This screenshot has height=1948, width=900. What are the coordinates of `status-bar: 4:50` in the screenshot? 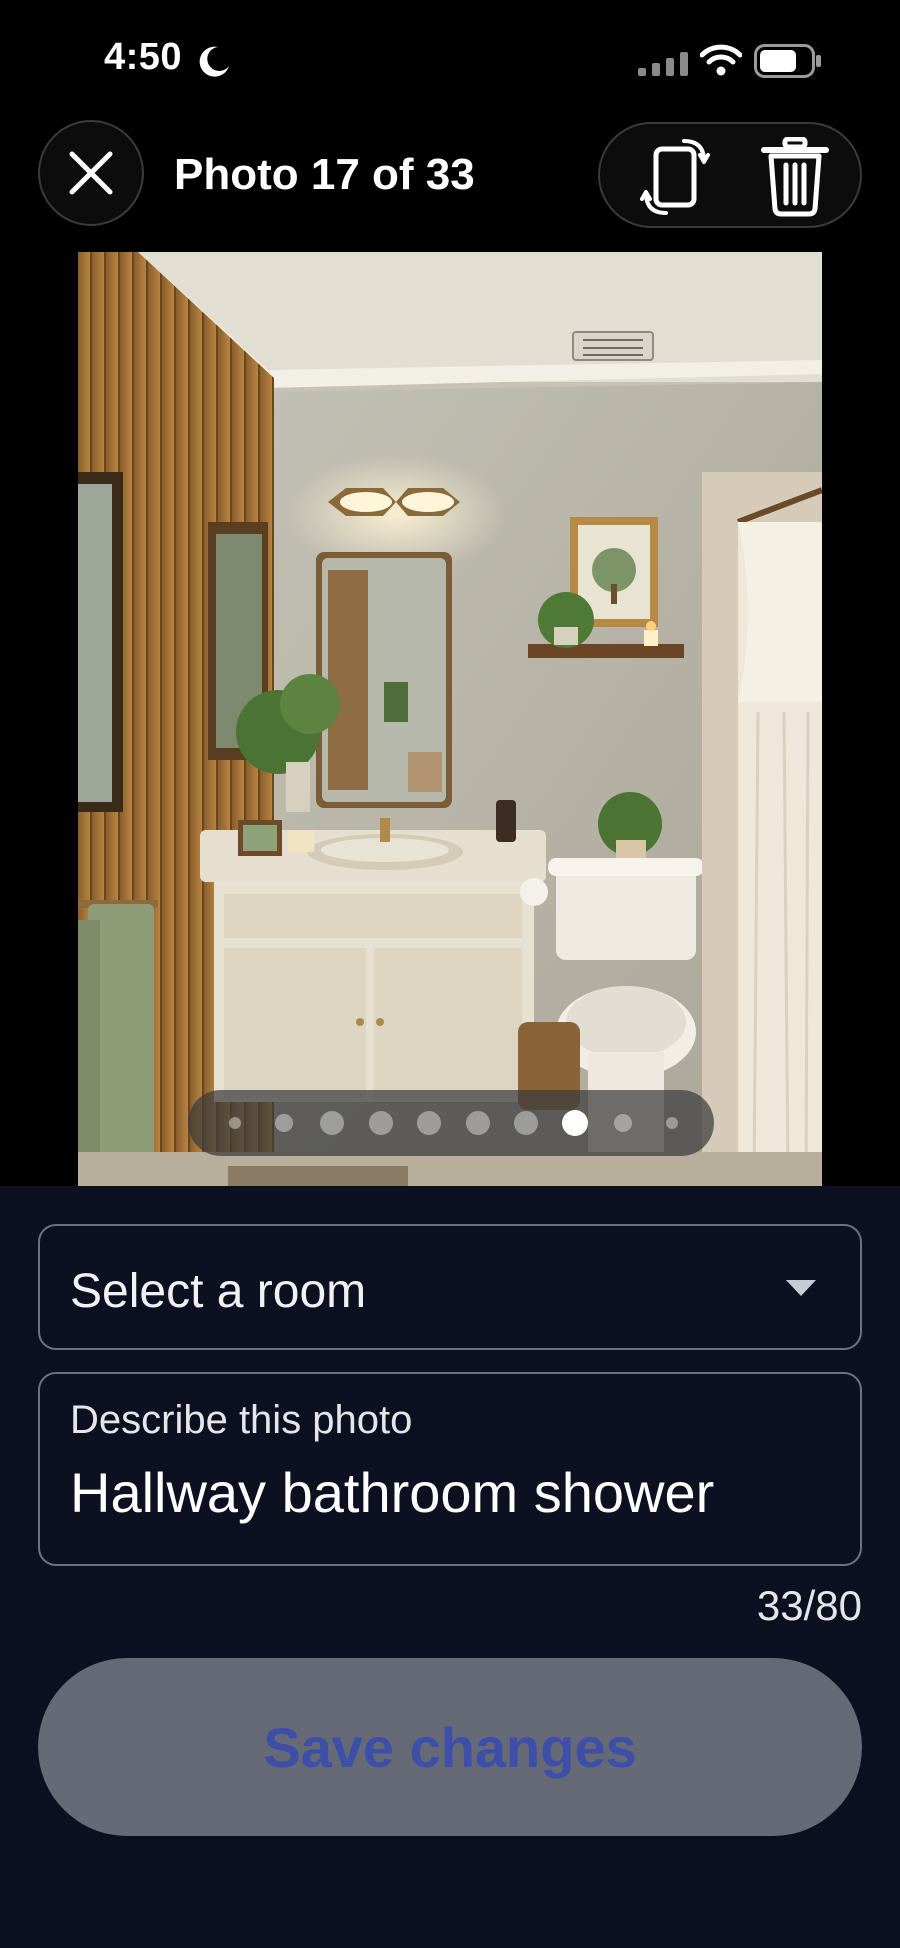 It's located at (450, 55).